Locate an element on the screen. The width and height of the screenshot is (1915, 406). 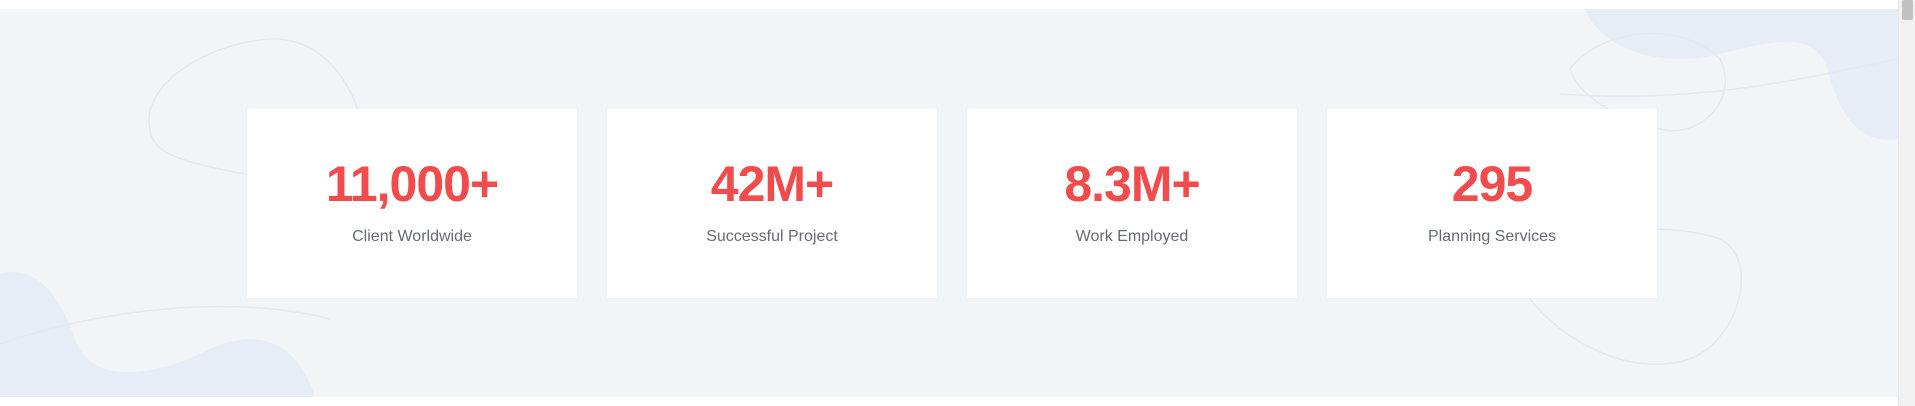
stat-label: Planning Services is located at coordinates (1492, 236).